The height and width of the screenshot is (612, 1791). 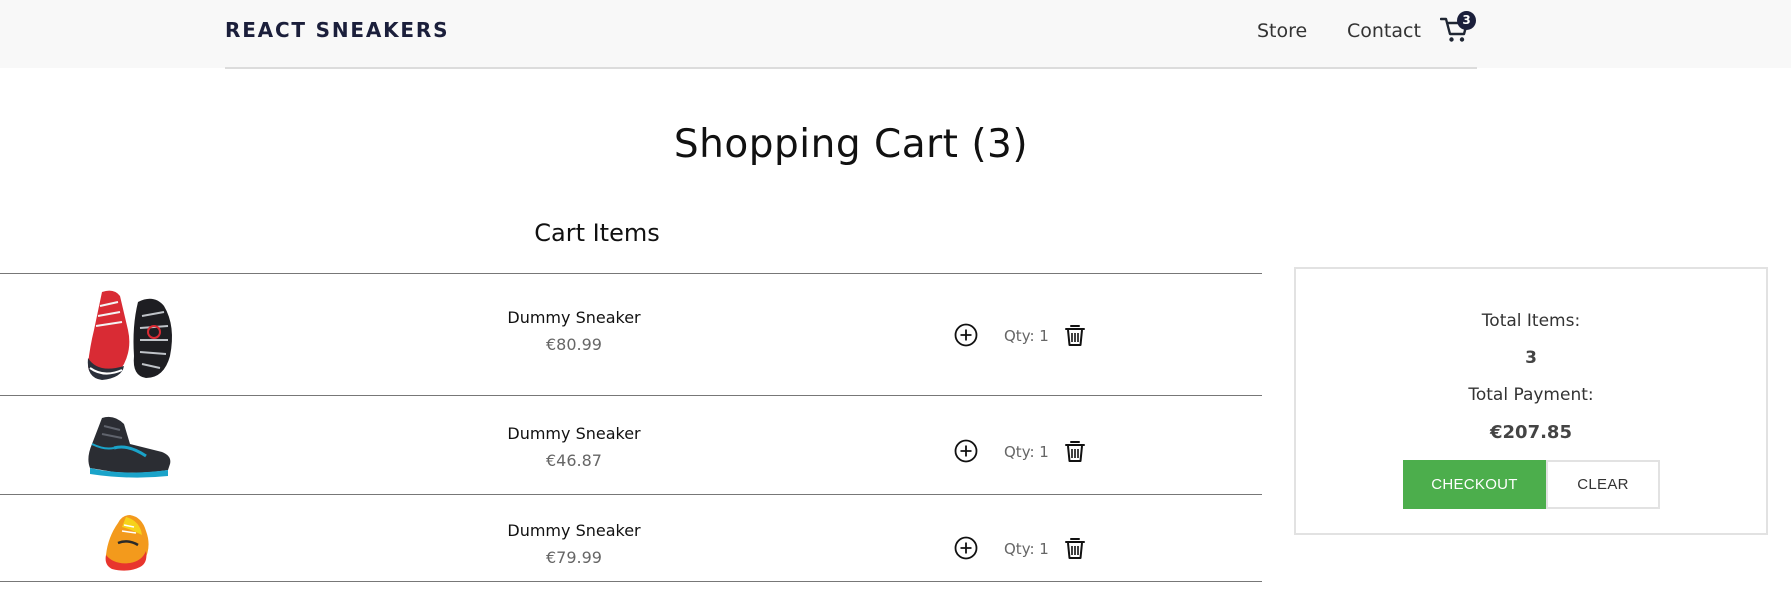 What do you see at coordinates (1384, 31) in the screenshot?
I see `nav-link-contact: Contact` at bounding box center [1384, 31].